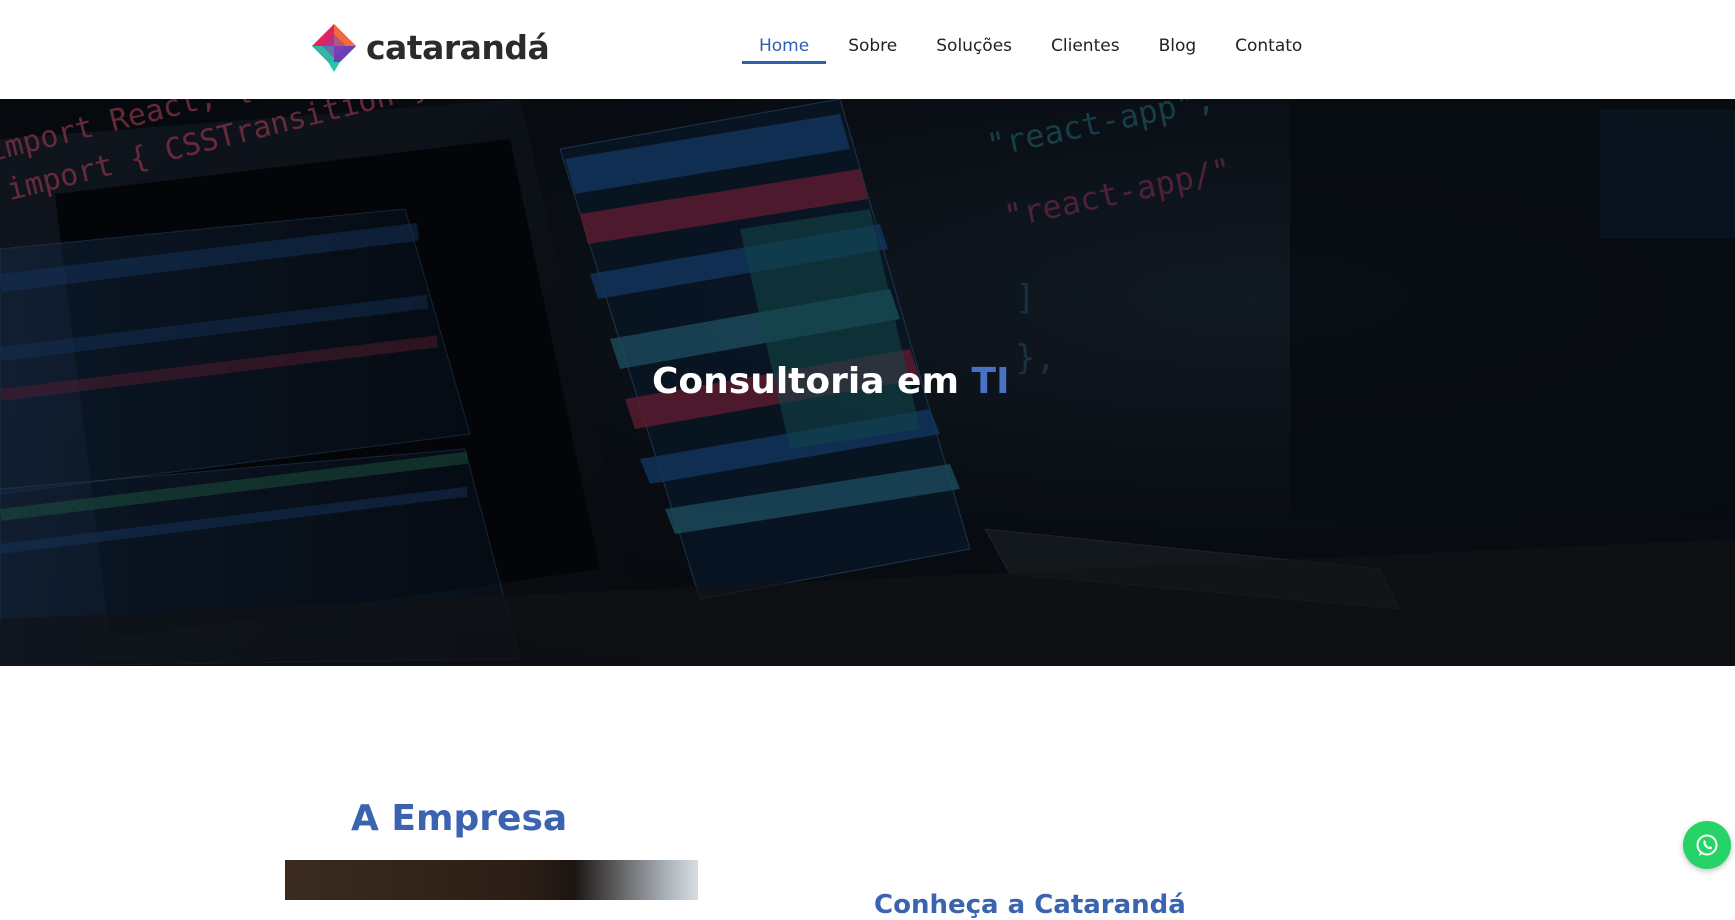 The width and height of the screenshot is (1735, 920). I want to click on nav-home: Home, so click(784, 49).